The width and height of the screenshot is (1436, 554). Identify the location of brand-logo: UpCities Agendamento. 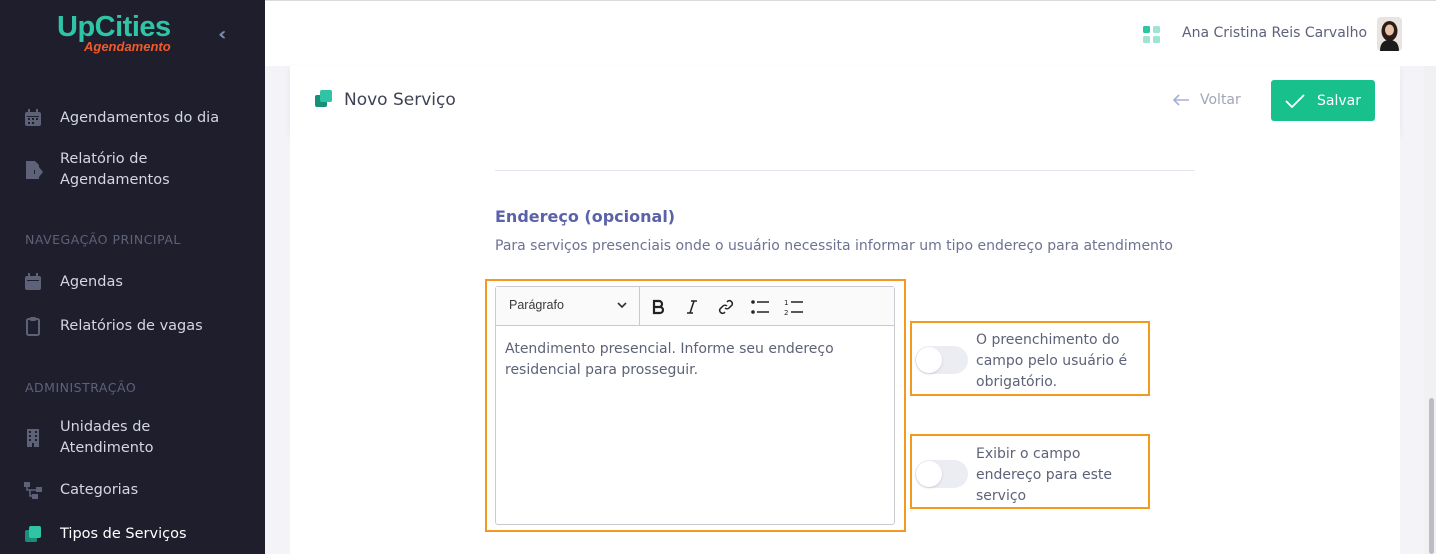
(114, 32).